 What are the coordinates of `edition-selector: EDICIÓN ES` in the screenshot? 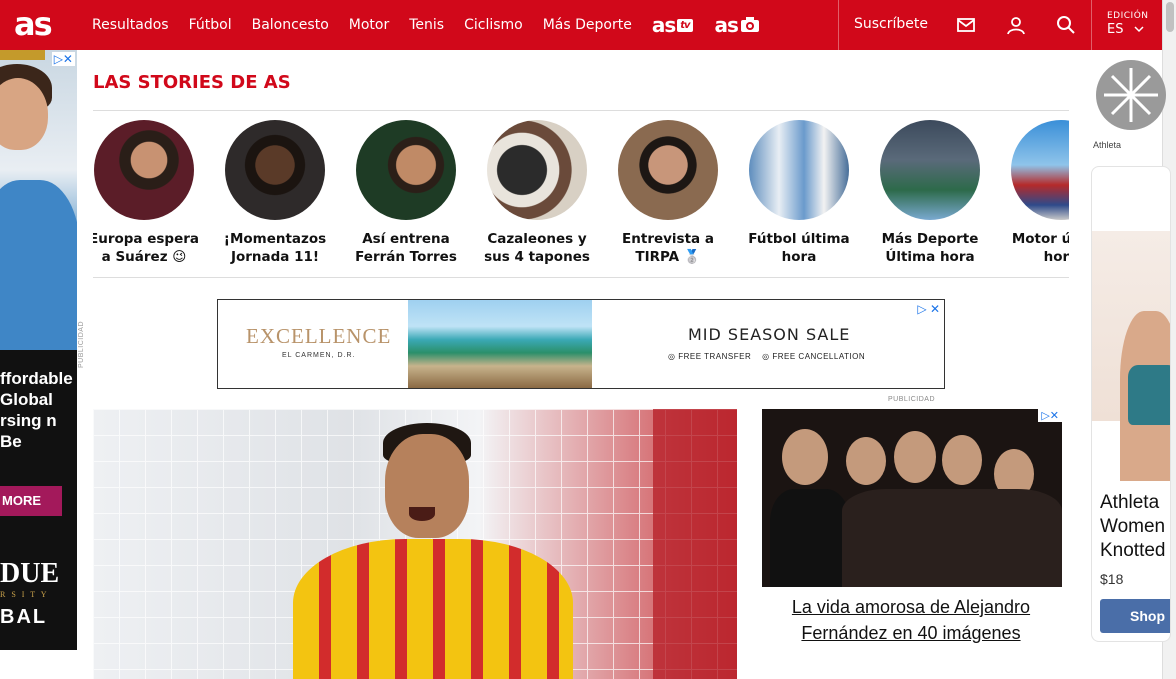 It's located at (1128, 24).